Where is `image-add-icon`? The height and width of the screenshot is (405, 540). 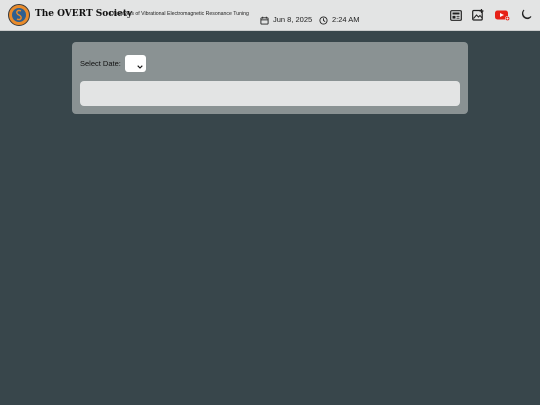 image-add-icon is located at coordinates (478, 15).